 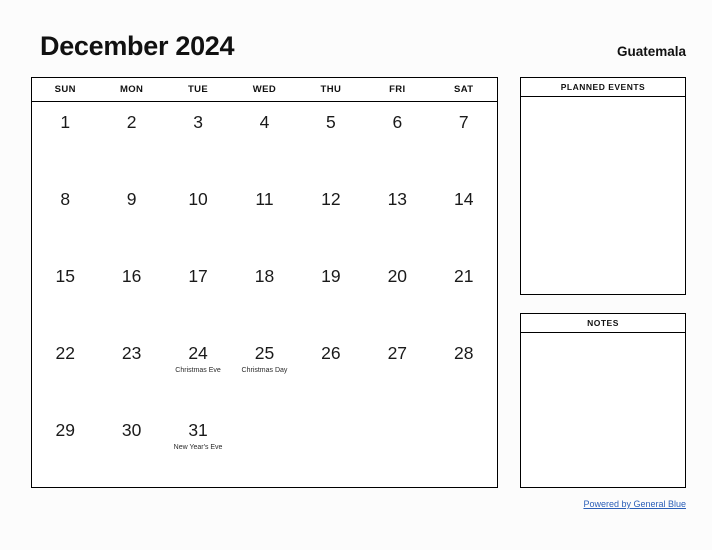 I want to click on calendar-day-cell: 10, so click(x=198, y=217).